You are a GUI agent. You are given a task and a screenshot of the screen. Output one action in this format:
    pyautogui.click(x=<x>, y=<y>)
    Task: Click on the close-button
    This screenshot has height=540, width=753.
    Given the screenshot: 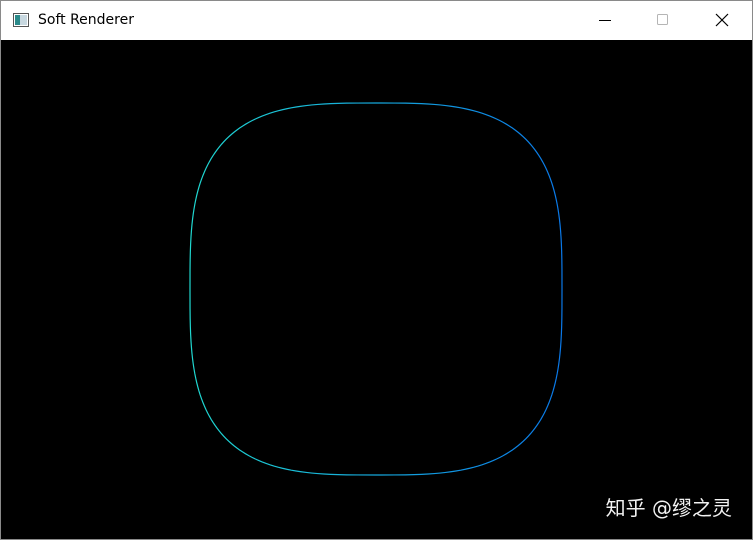 What is the action you would take?
    pyautogui.click(x=722, y=20)
    